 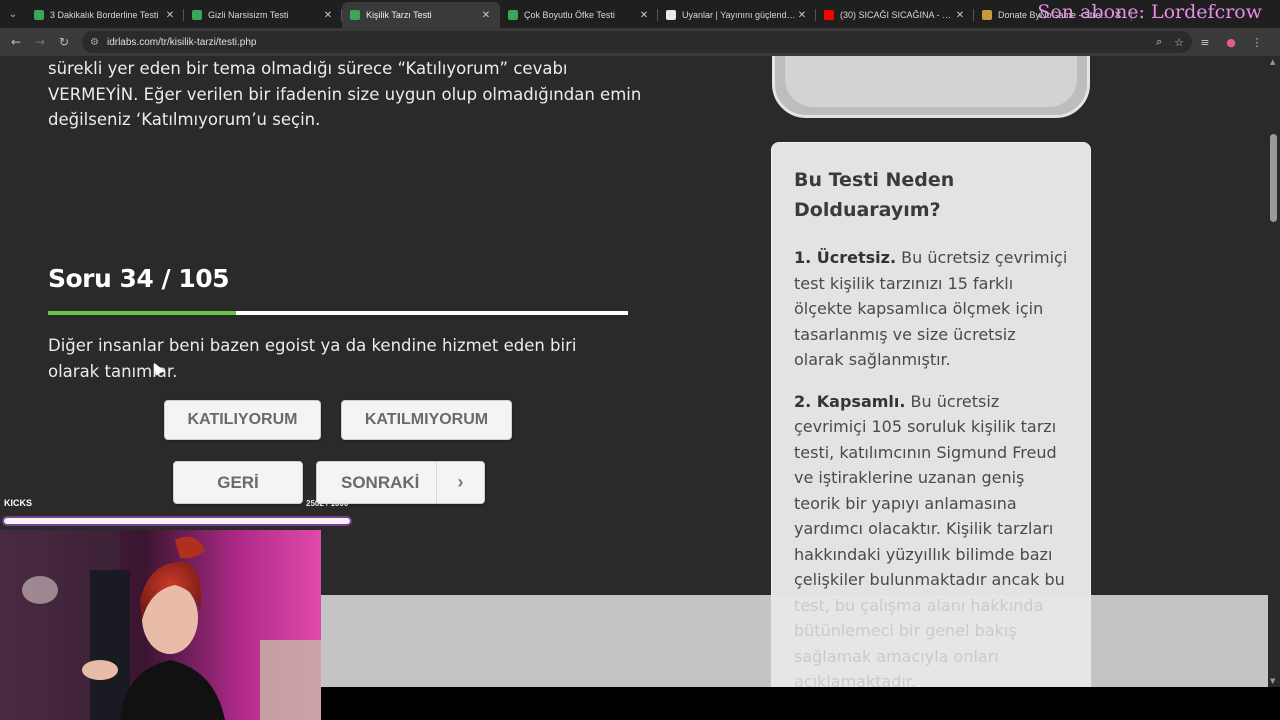 I want to click on scrollbar: ▲ ▼, so click(x=1274, y=371).